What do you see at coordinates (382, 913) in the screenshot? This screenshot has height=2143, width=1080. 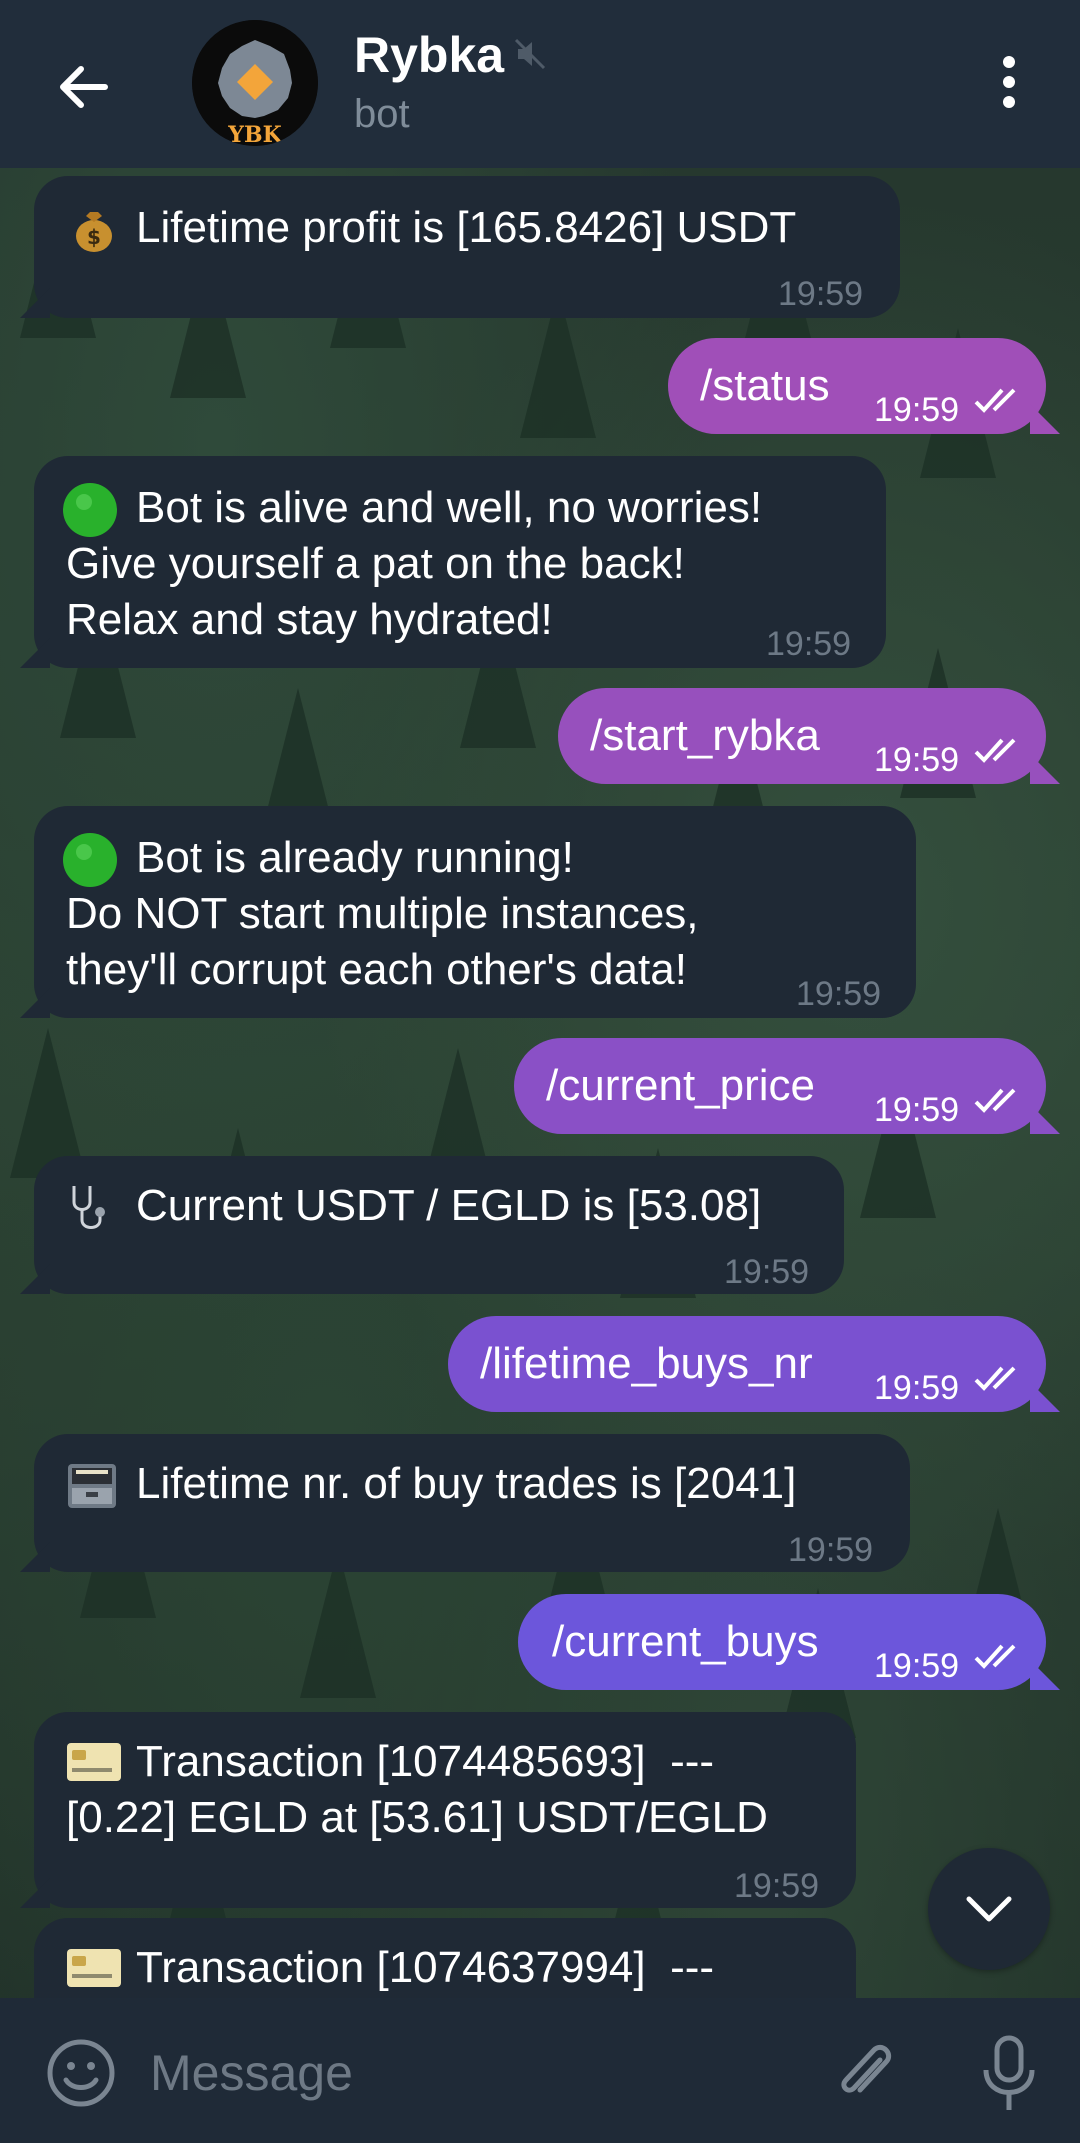 I see `message-line: Do NOT start multiple instances,` at bounding box center [382, 913].